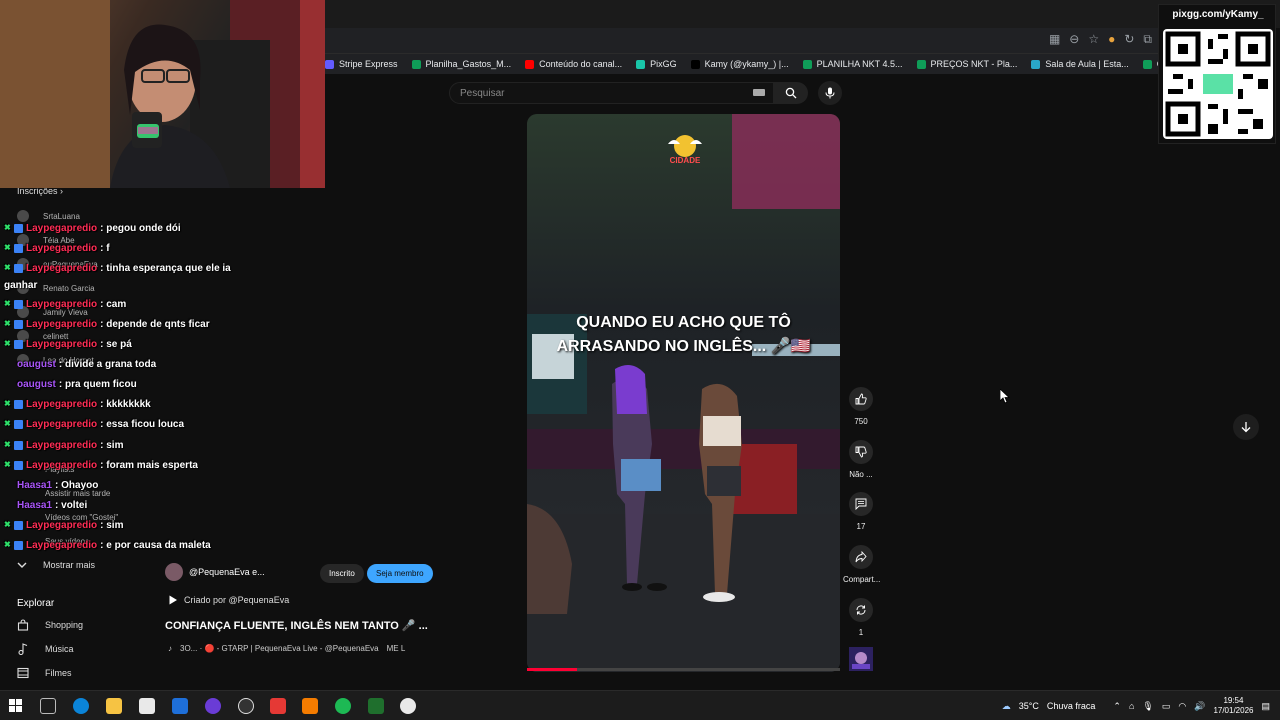  I want to click on bookmark-item: PixGG, so click(656, 64).